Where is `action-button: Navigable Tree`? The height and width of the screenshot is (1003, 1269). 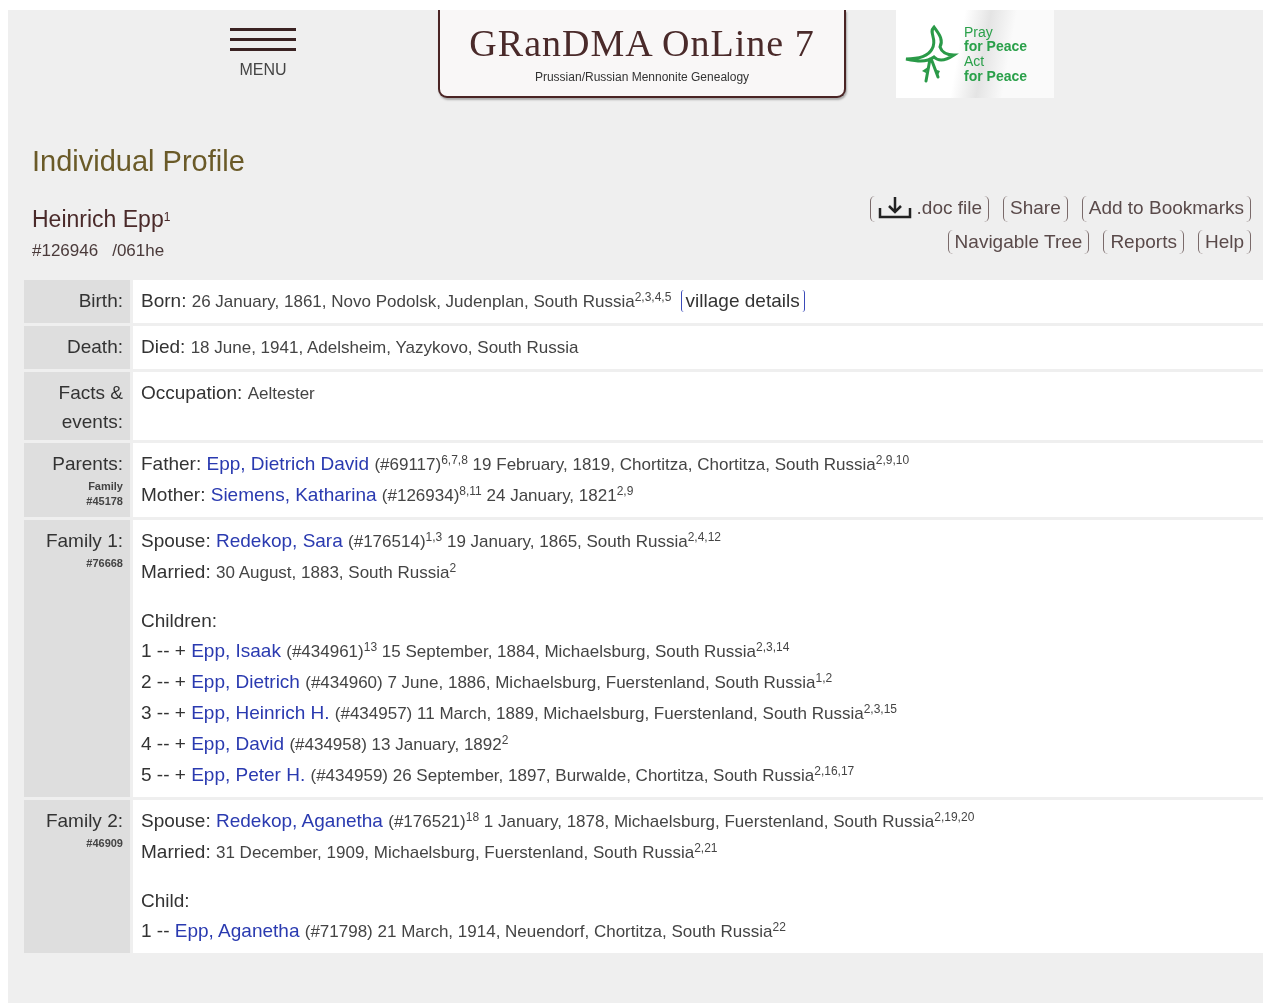 action-button: Navigable Tree is located at coordinates (1018, 242).